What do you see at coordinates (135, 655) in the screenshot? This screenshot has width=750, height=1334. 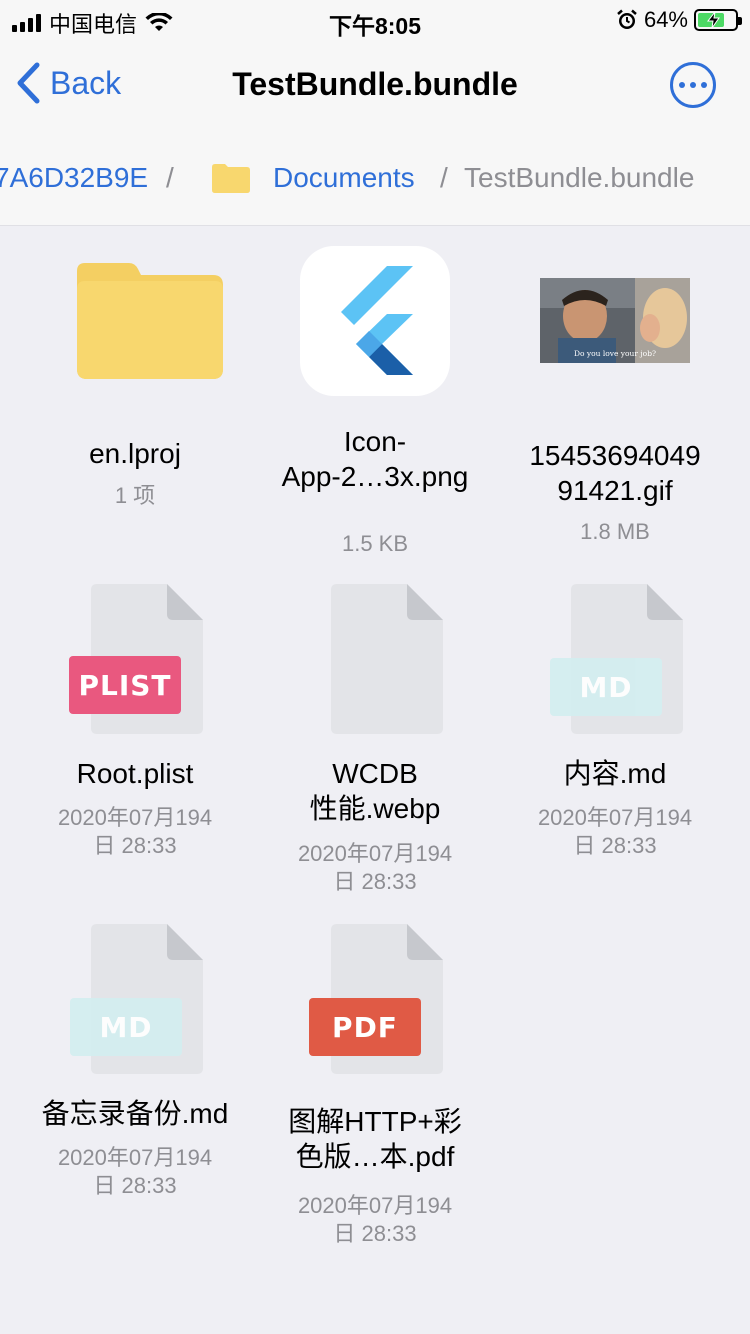 I see `thumbnail: PLIST` at bounding box center [135, 655].